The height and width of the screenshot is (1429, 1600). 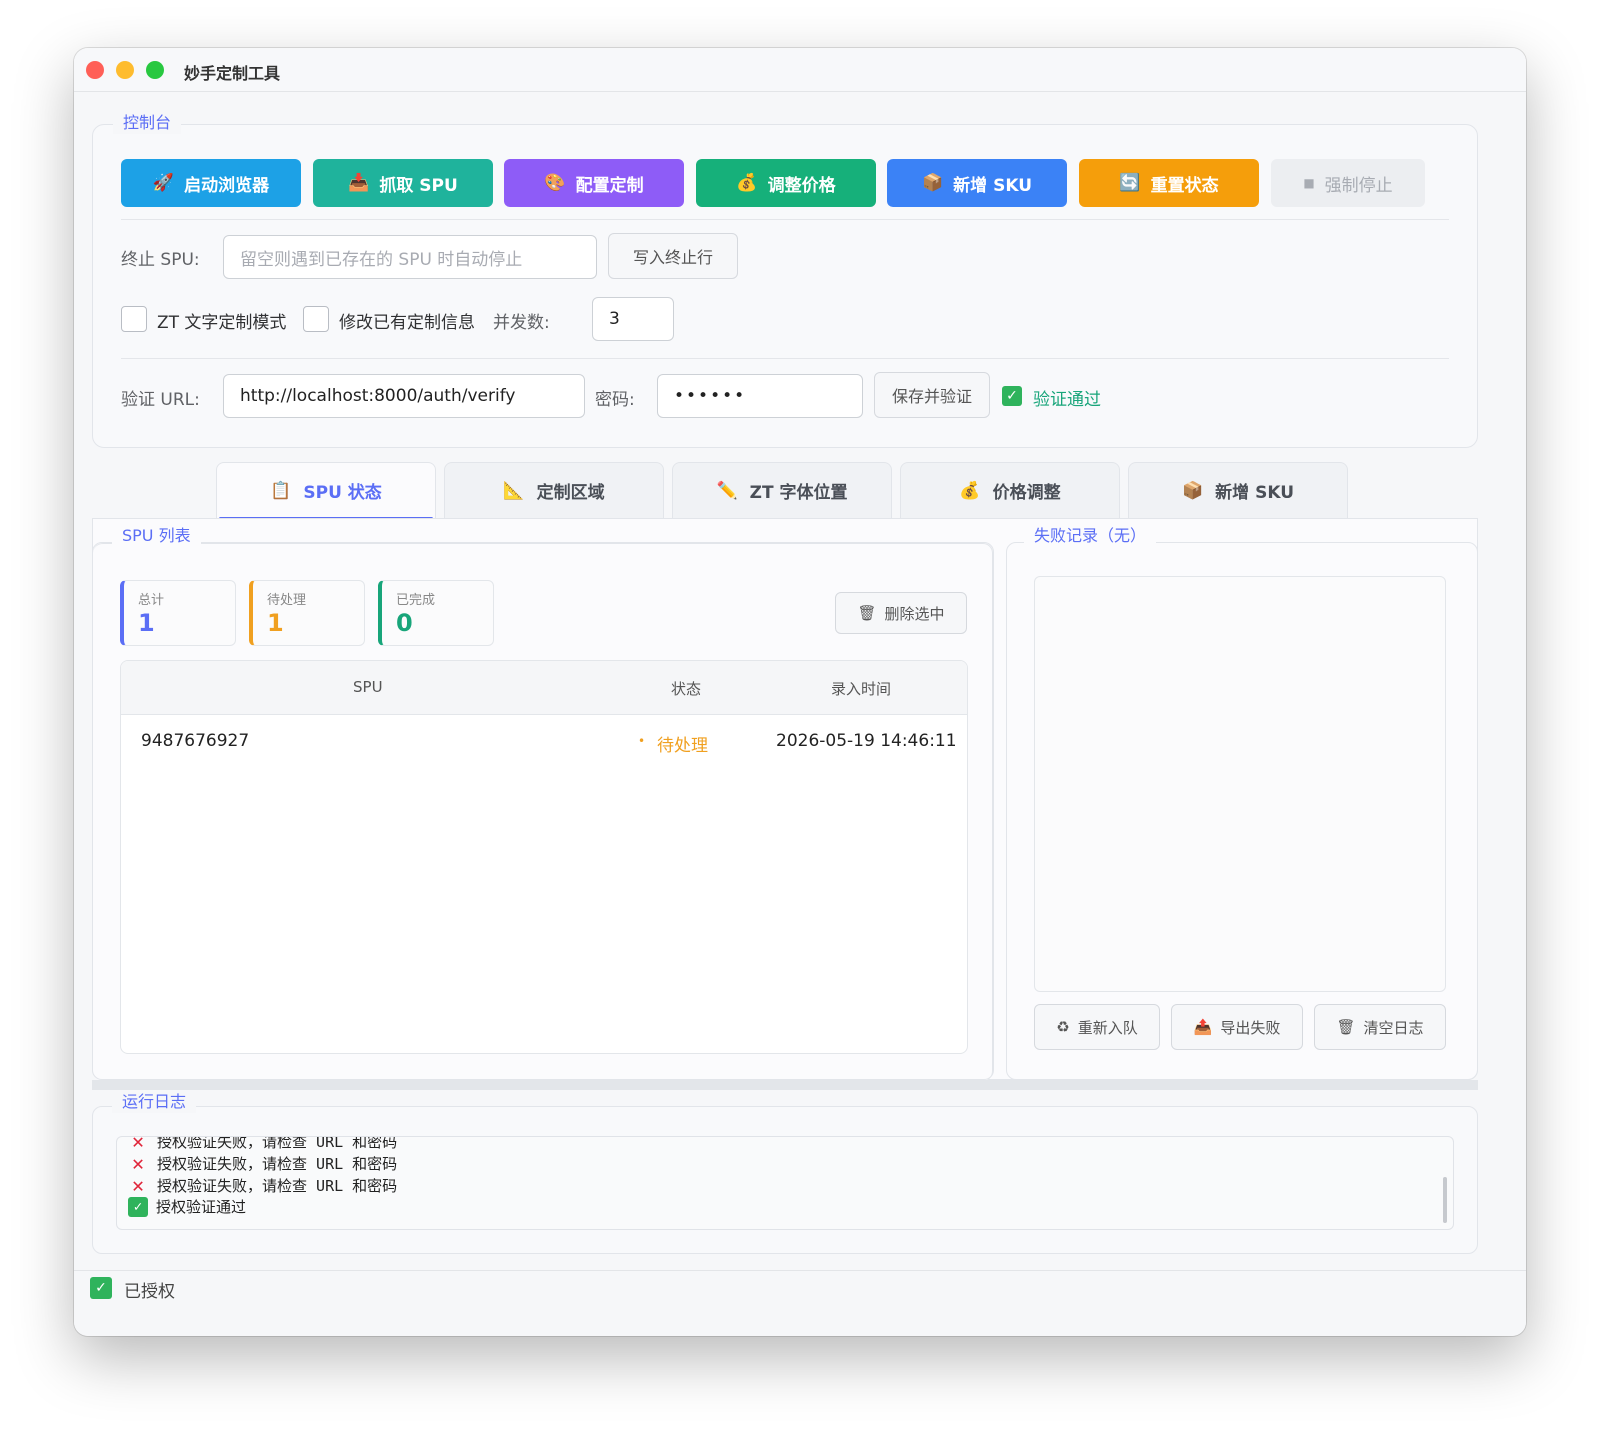 What do you see at coordinates (178, 613) in the screenshot?
I see `stat-total: 总计 1` at bounding box center [178, 613].